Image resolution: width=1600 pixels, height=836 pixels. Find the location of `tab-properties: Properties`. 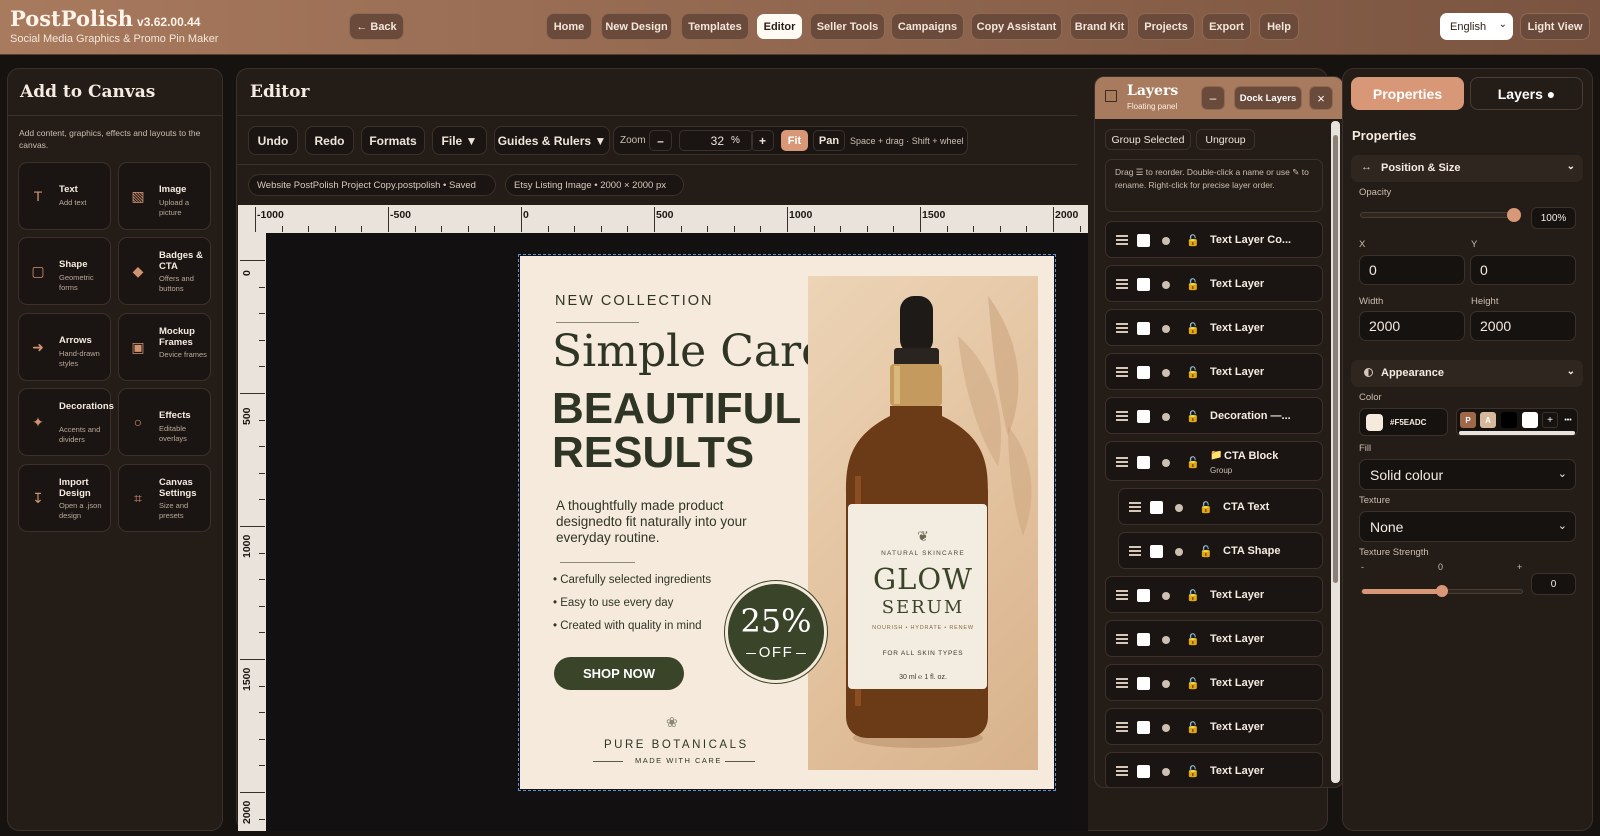

tab-properties: Properties is located at coordinates (1407, 93).